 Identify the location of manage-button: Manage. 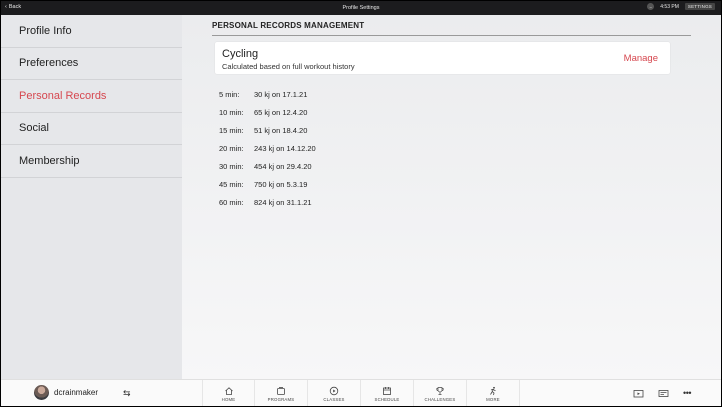
(641, 58).